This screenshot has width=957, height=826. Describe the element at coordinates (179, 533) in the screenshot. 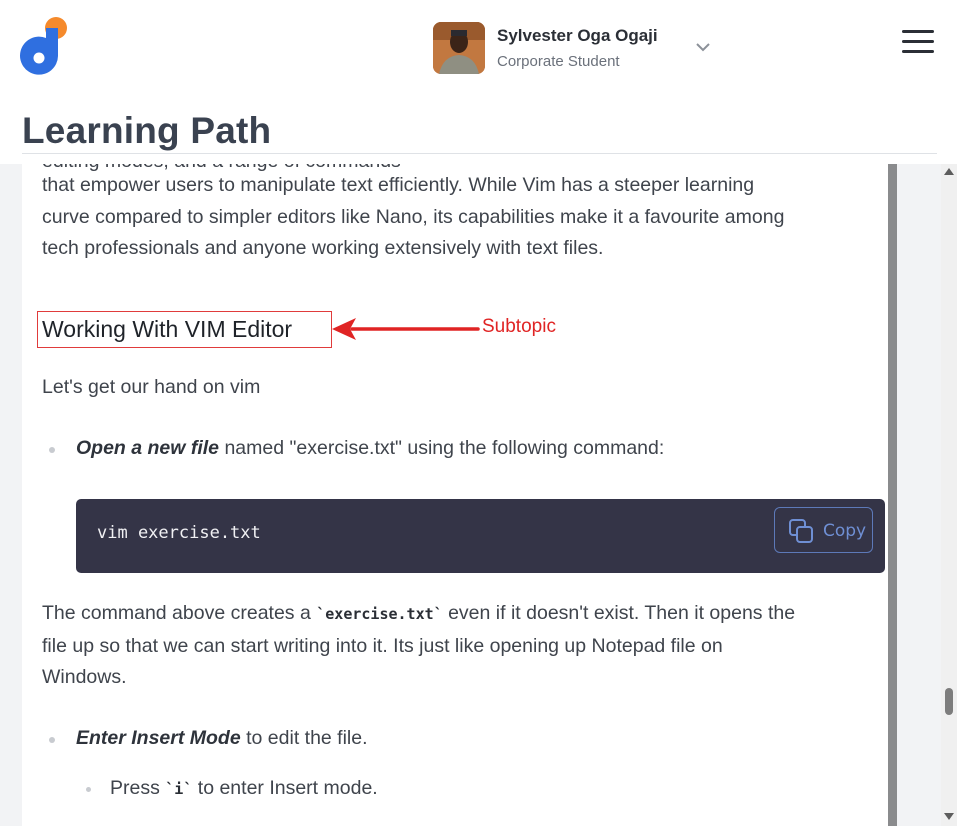

I see `code-text: vim exercise.txt` at that location.